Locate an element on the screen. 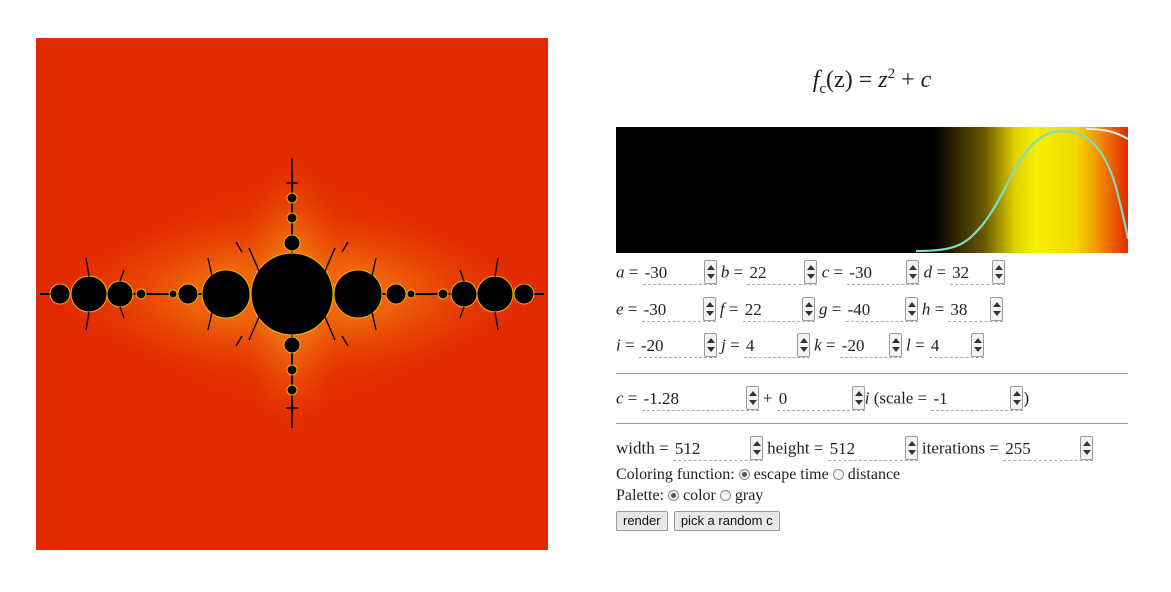  coef-j-field is located at coordinates (776, 345).